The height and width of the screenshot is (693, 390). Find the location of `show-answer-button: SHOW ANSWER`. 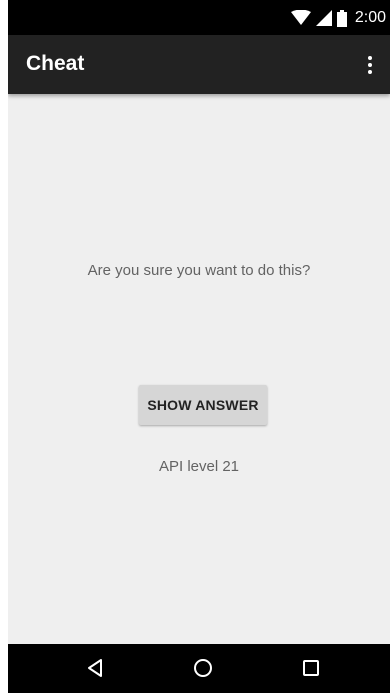

show-answer-button: SHOW ANSWER is located at coordinates (203, 405).